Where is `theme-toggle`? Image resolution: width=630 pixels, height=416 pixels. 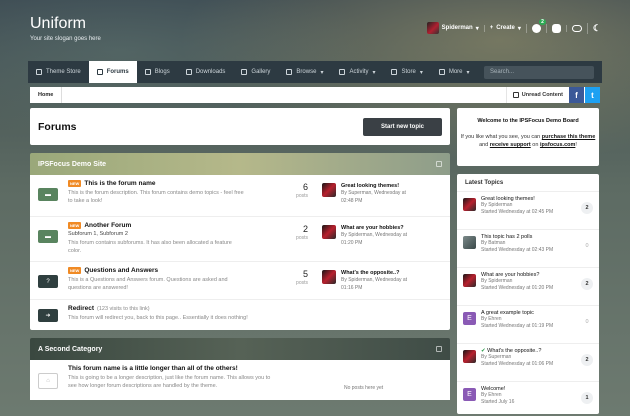
theme-toggle is located at coordinates (576, 28).